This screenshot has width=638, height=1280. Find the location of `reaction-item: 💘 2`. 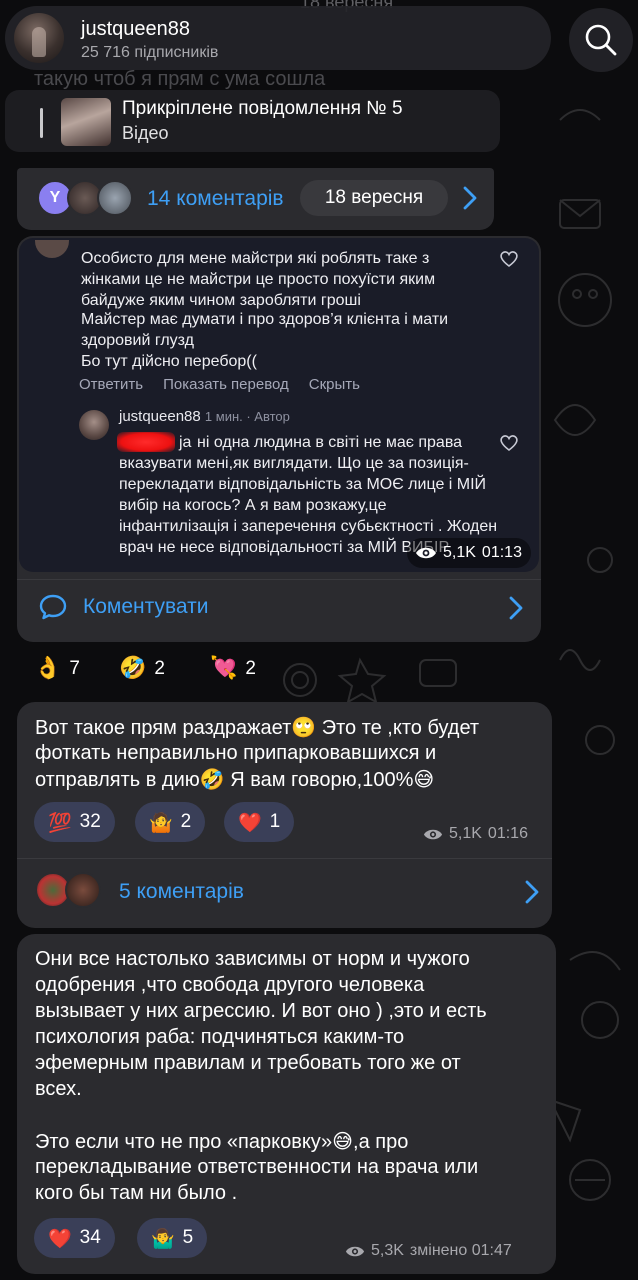

reaction-item: 💘 2 is located at coordinates (233, 668).